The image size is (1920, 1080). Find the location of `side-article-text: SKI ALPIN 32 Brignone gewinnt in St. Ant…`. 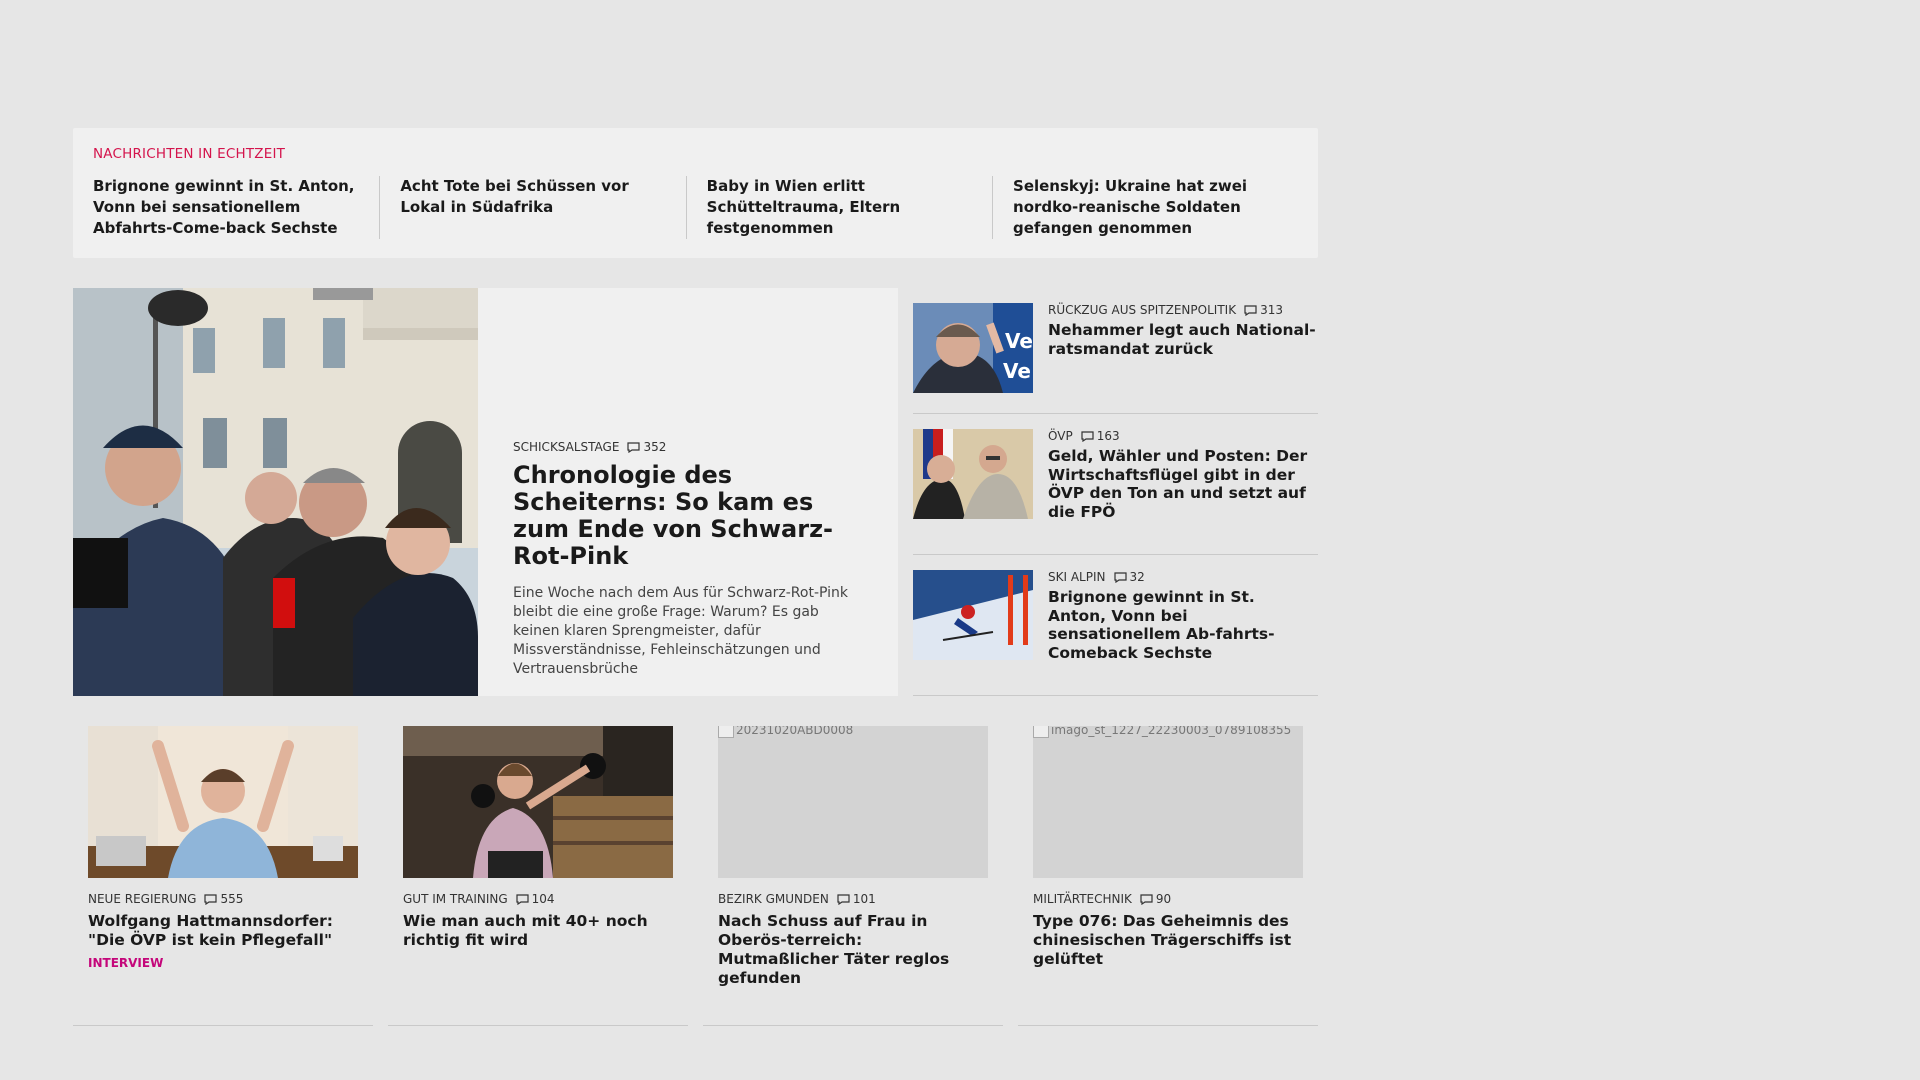

side-article-text: SKI ALPIN 32 Brignone gewinnt in St. Ant… is located at coordinates (1175, 632).